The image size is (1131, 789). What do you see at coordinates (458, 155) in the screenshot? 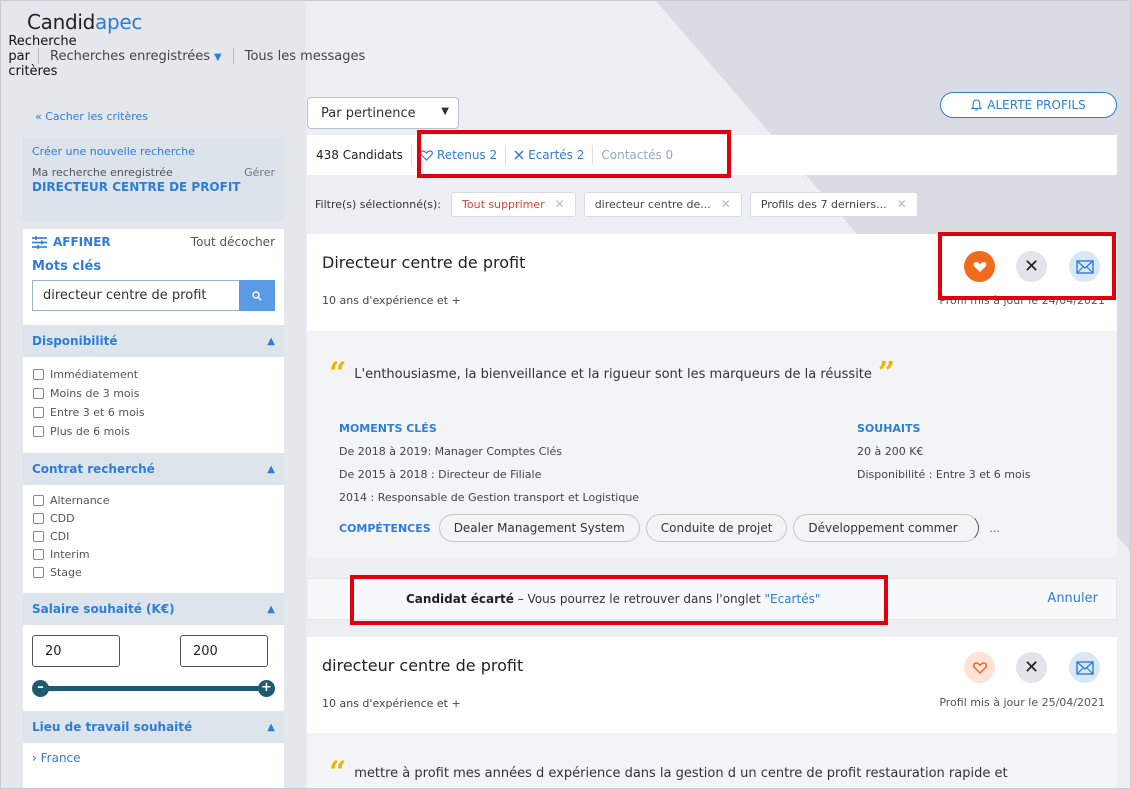
I see `tab-retained: Retenus 2` at bounding box center [458, 155].